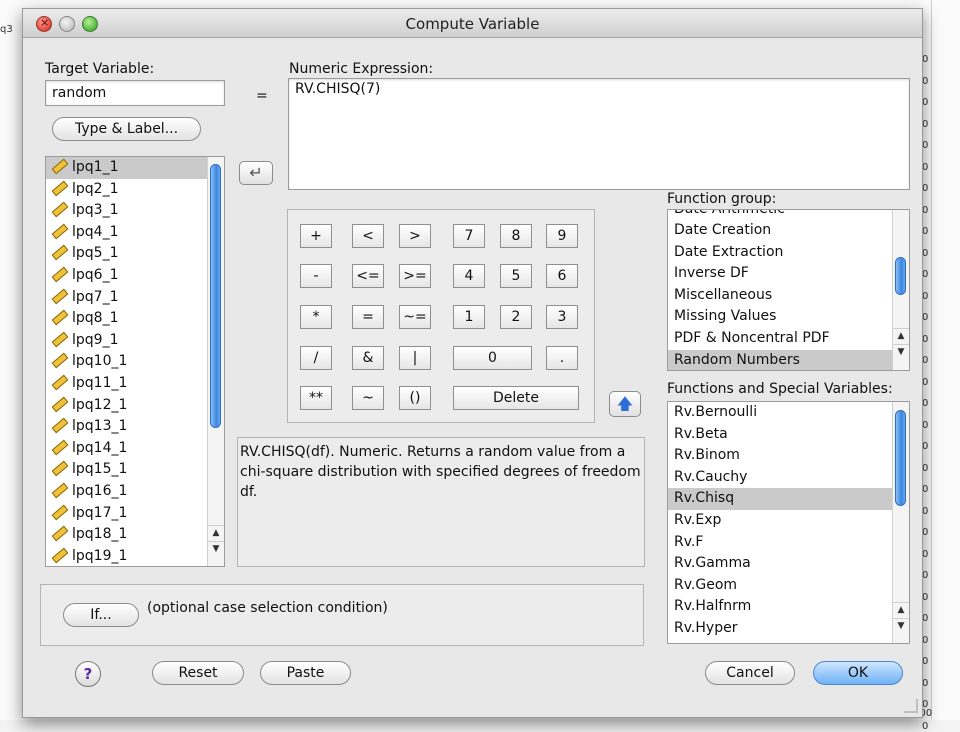  I want to click on variable-list-scrollbar: ▲ ▼, so click(215, 361).